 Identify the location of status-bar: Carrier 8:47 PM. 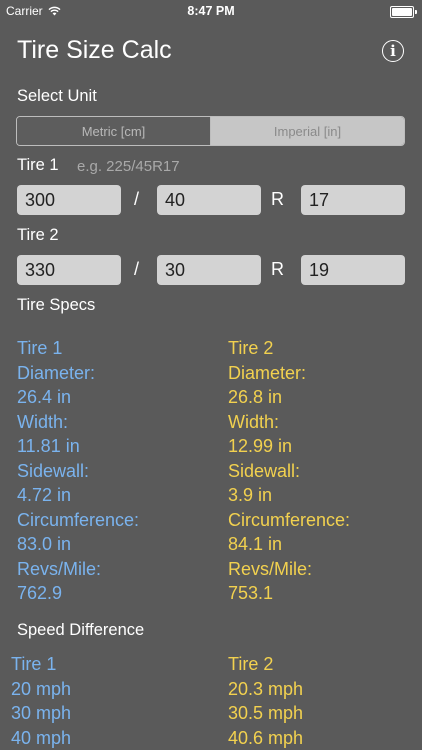
(211, 11).